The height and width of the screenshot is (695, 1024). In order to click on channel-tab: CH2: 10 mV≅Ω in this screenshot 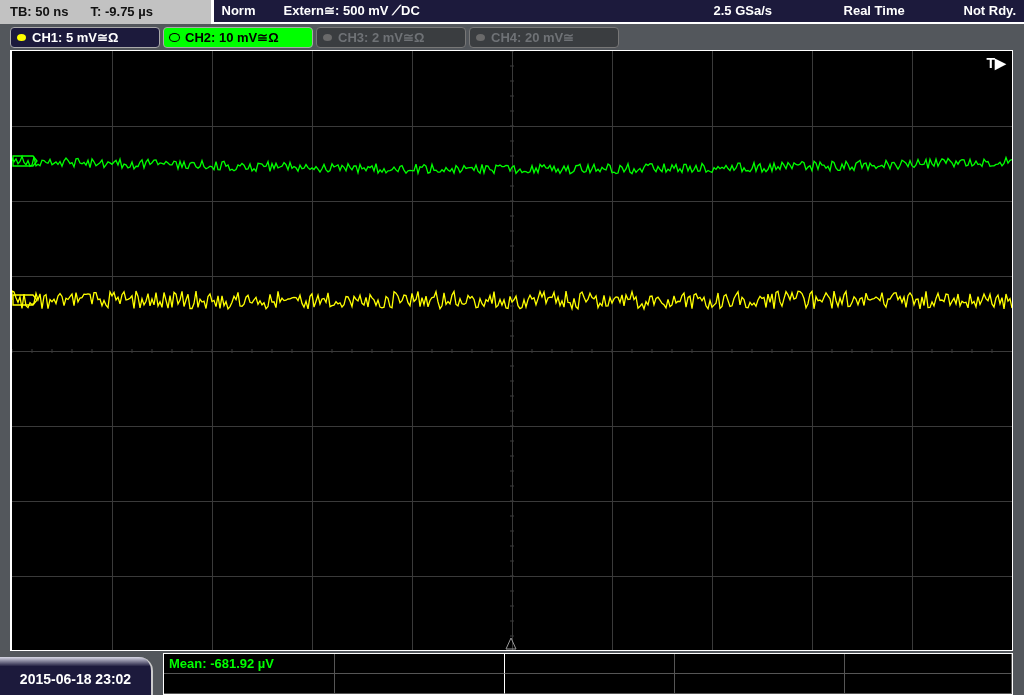, I will do `click(238, 37)`.